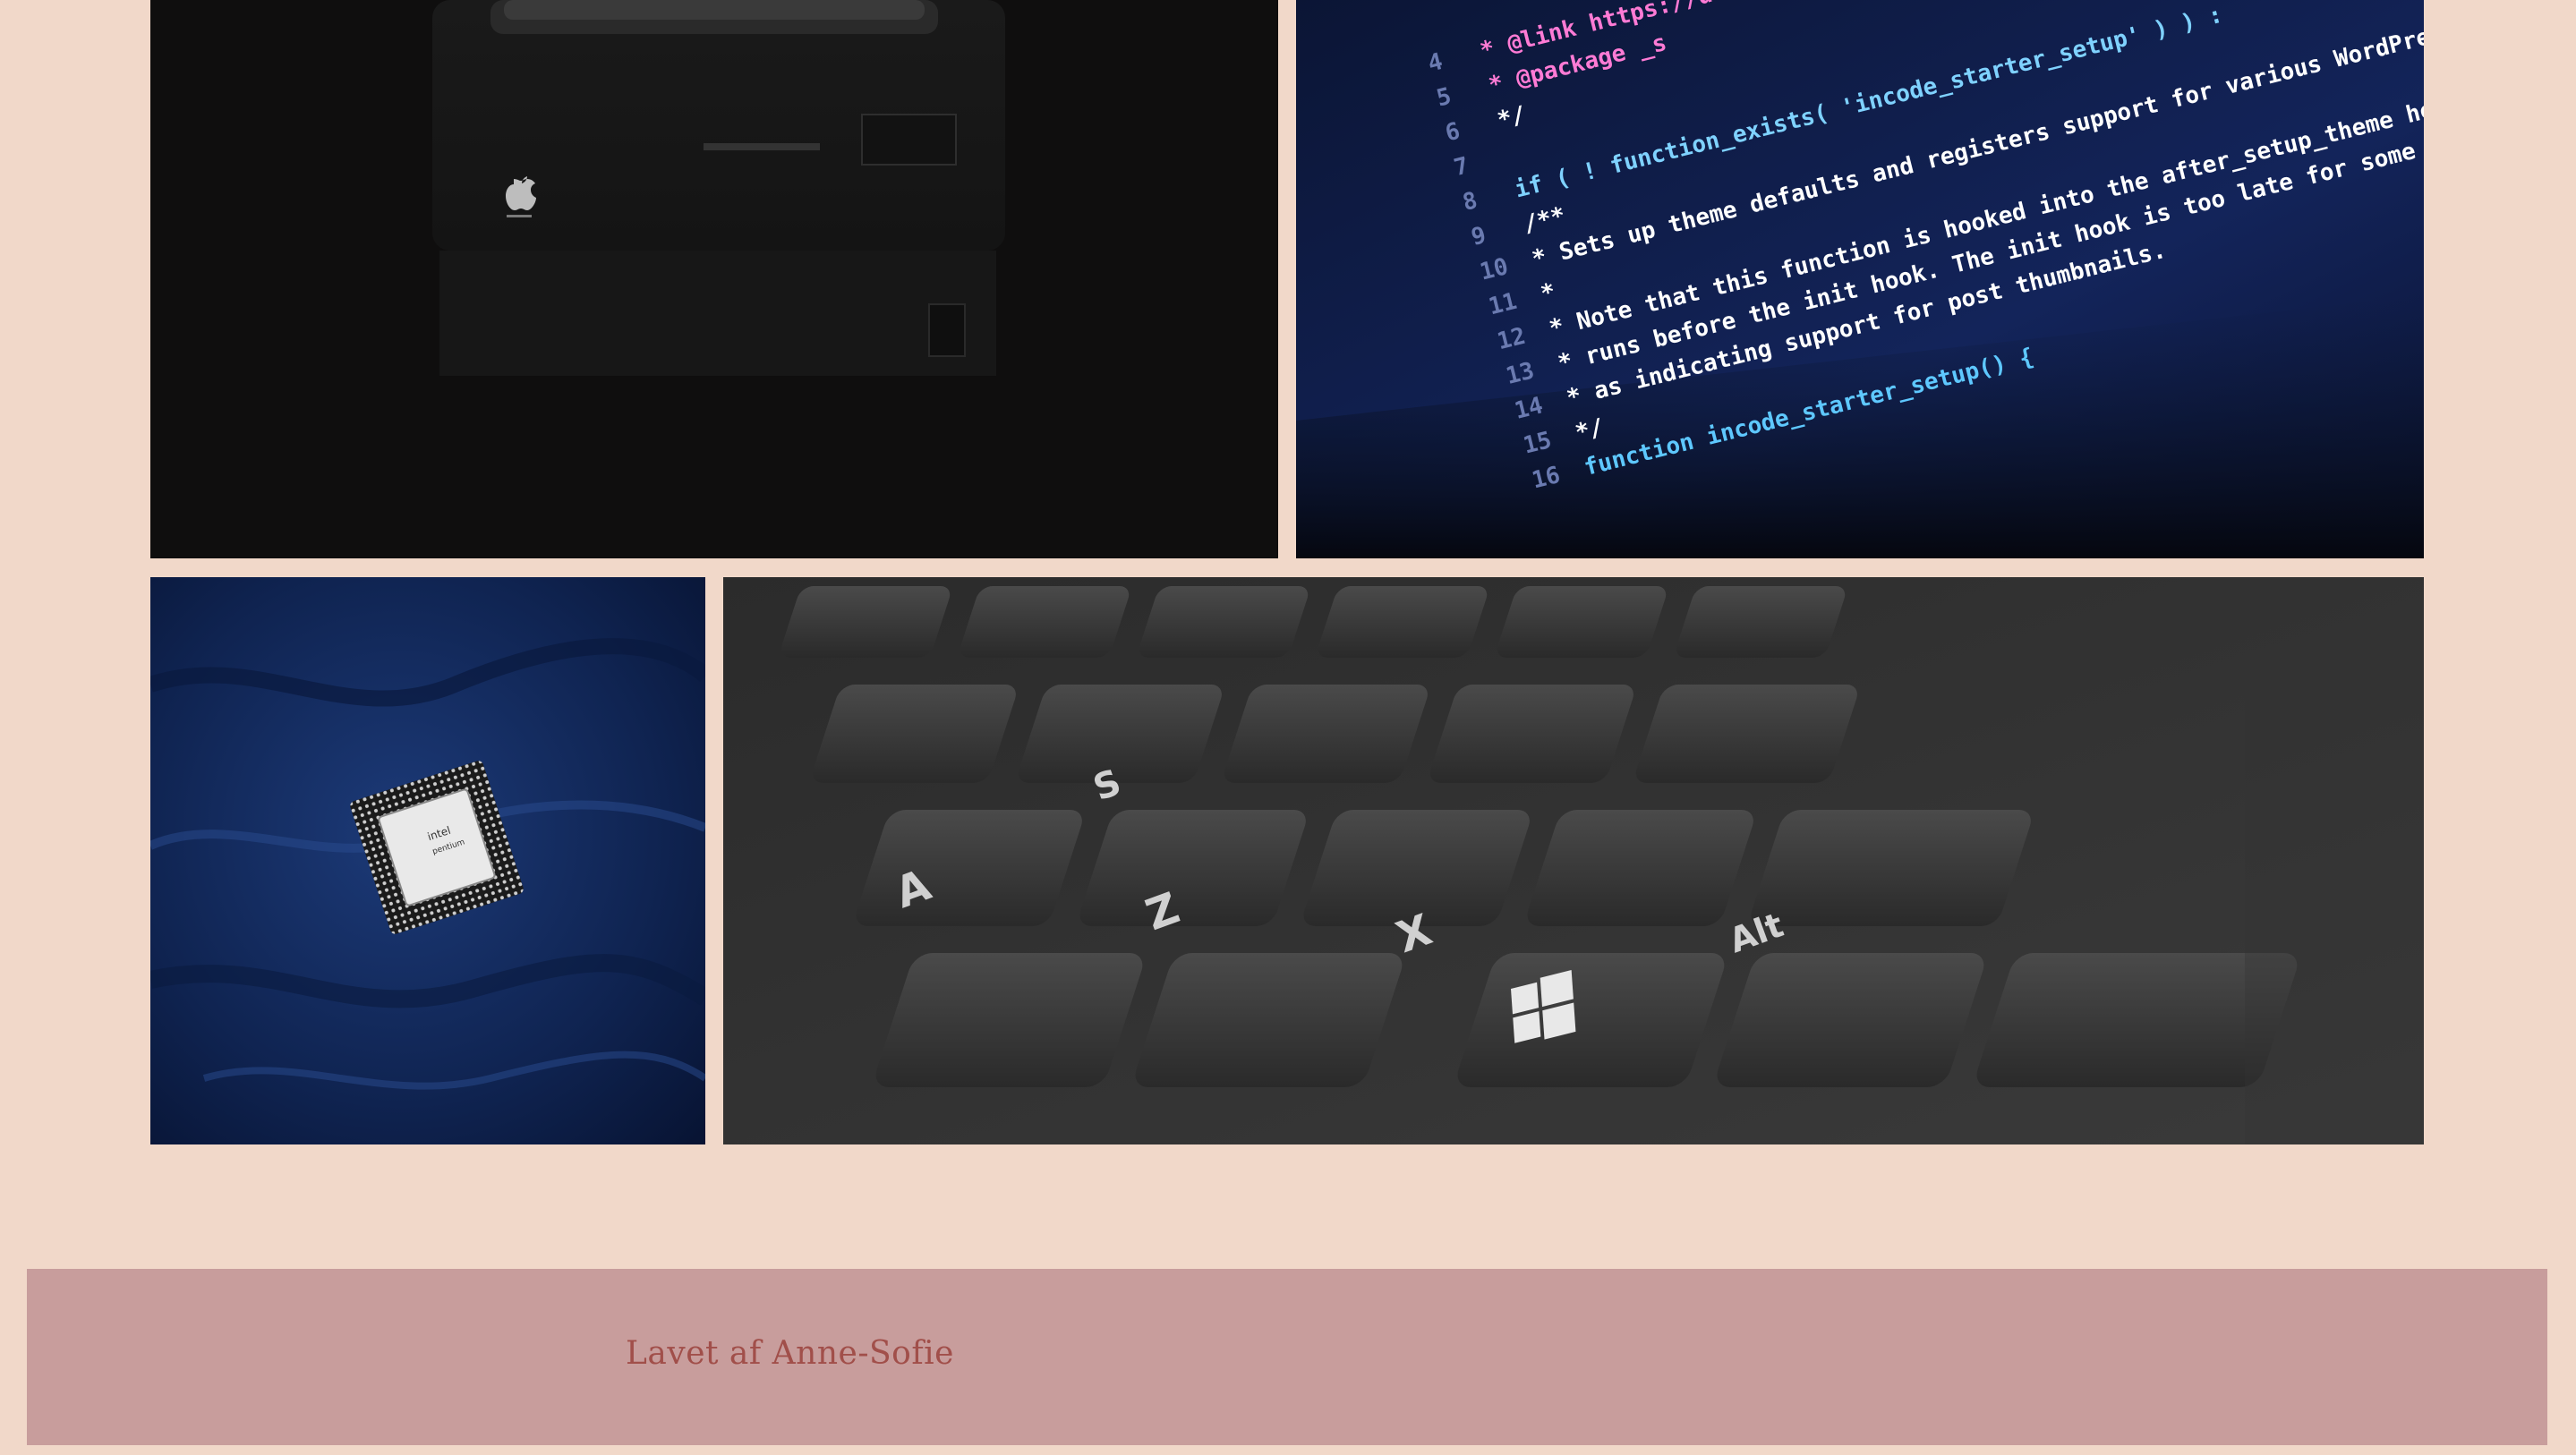 The width and height of the screenshot is (2576, 1455). I want to click on footer-credit: Lavet af Anne-Sofie, so click(790, 1353).